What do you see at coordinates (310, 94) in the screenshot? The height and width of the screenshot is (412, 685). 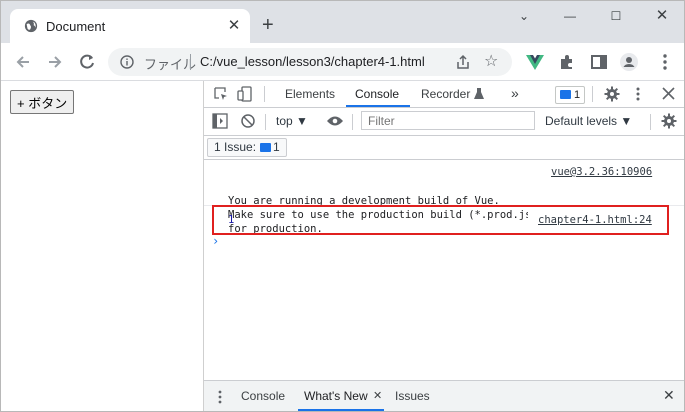 I see `tab-elements: Elements` at bounding box center [310, 94].